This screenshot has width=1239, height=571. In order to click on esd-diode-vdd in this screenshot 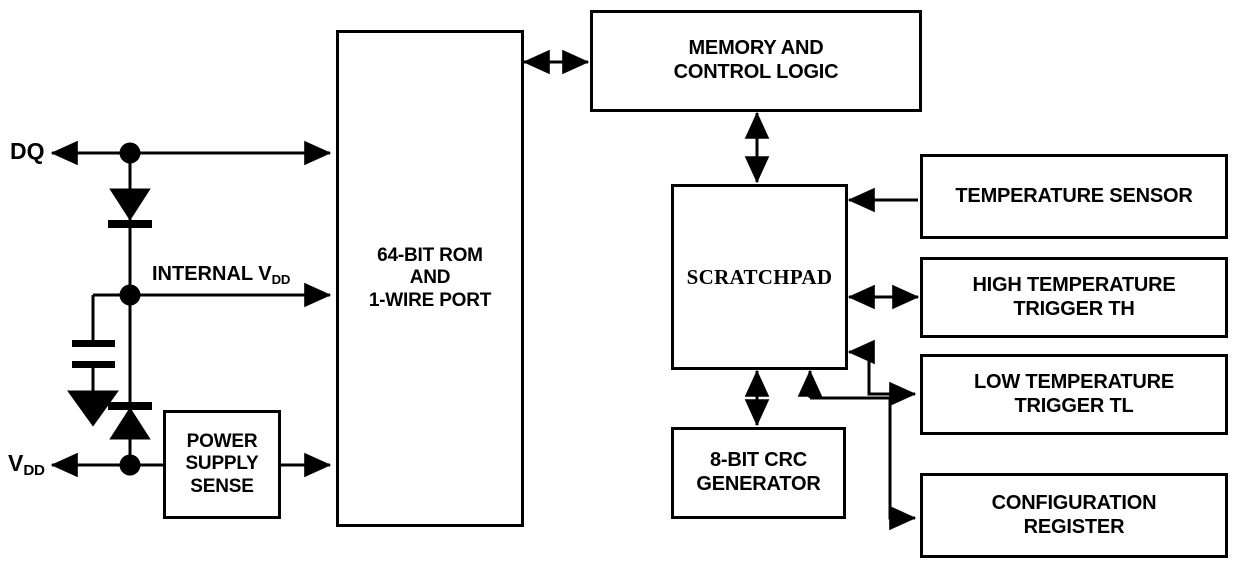, I will do `click(130, 421)`.